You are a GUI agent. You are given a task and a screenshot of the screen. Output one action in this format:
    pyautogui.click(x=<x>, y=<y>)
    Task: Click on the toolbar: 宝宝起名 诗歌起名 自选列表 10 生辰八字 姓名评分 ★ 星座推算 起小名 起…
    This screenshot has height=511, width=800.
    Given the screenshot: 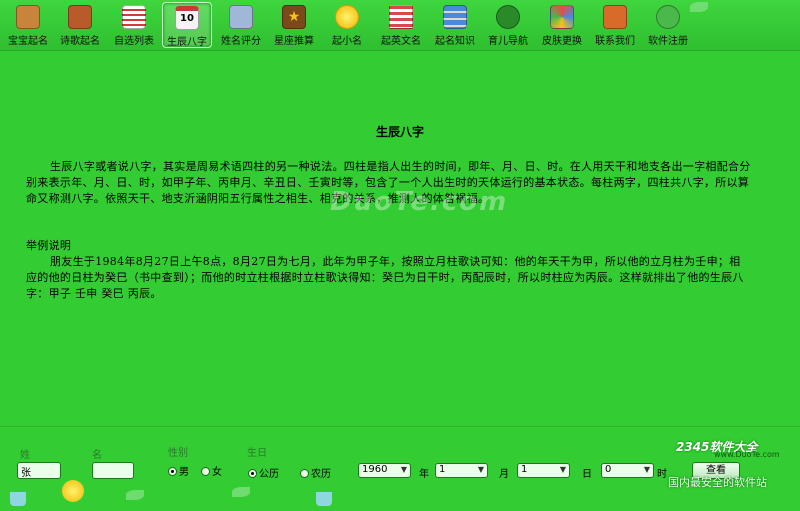 What is the action you would take?
    pyautogui.click(x=400, y=25)
    